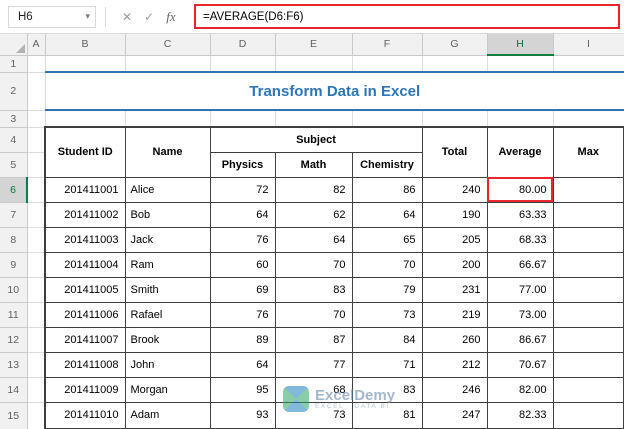 The width and height of the screenshot is (624, 429). Describe the element at coordinates (454, 189) in the screenshot. I see `cell-total: 240` at that location.